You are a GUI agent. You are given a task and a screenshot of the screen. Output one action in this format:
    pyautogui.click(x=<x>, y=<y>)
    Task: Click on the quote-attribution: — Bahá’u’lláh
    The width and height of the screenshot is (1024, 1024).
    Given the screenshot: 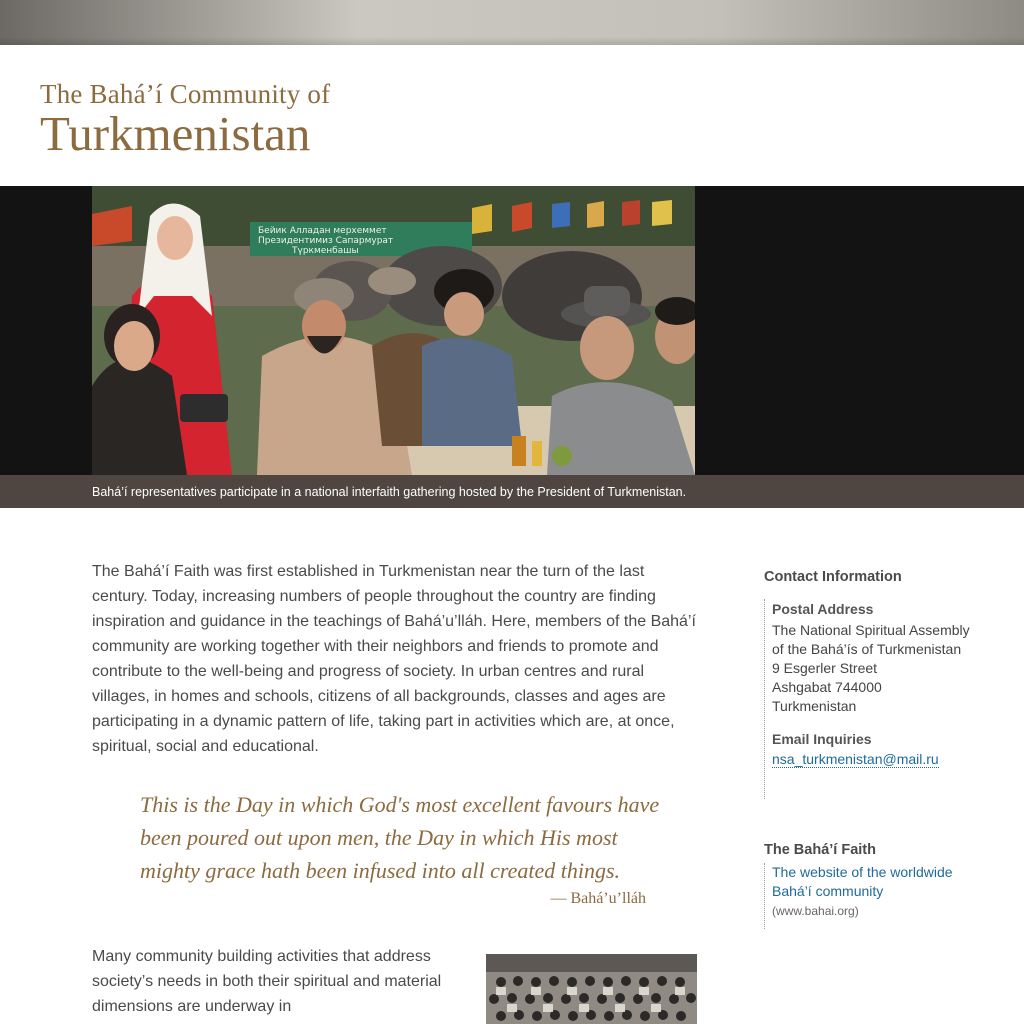 What is the action you would take?
    pyautogui.click(x=598, y=898)
    